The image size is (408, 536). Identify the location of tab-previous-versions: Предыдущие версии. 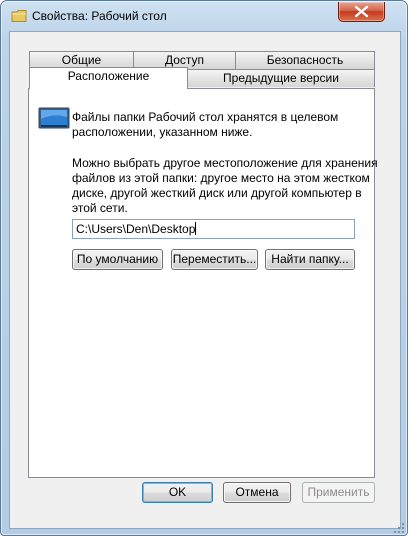
(281, 78).